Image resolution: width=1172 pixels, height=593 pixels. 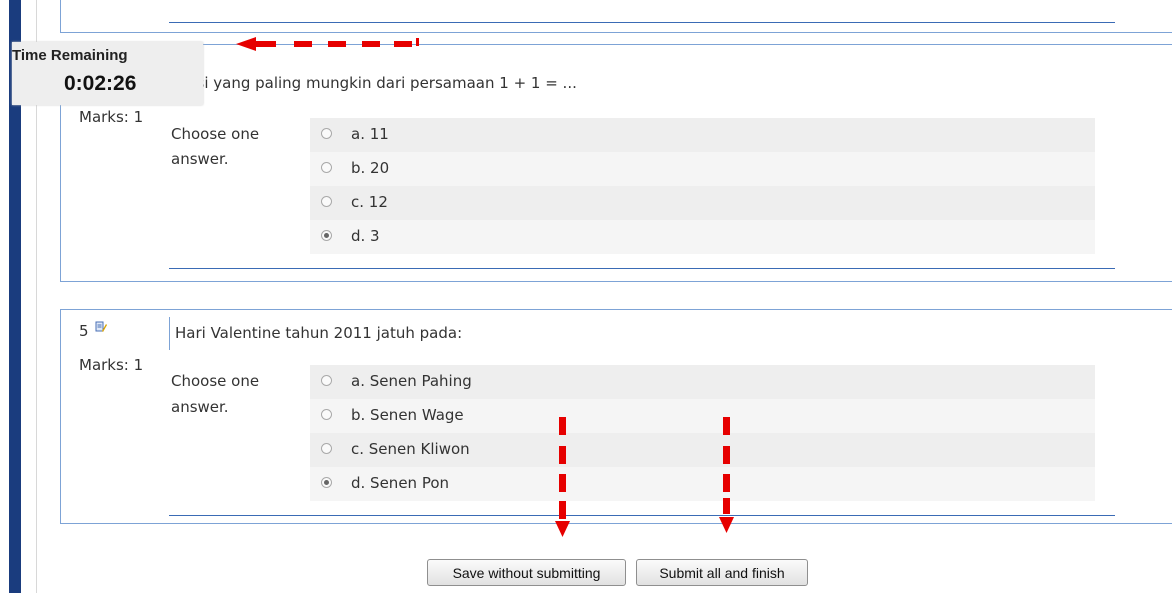 I want to click on time-remaining-panel: Time Remaining 0:02:26, so click(x=107, y=73).